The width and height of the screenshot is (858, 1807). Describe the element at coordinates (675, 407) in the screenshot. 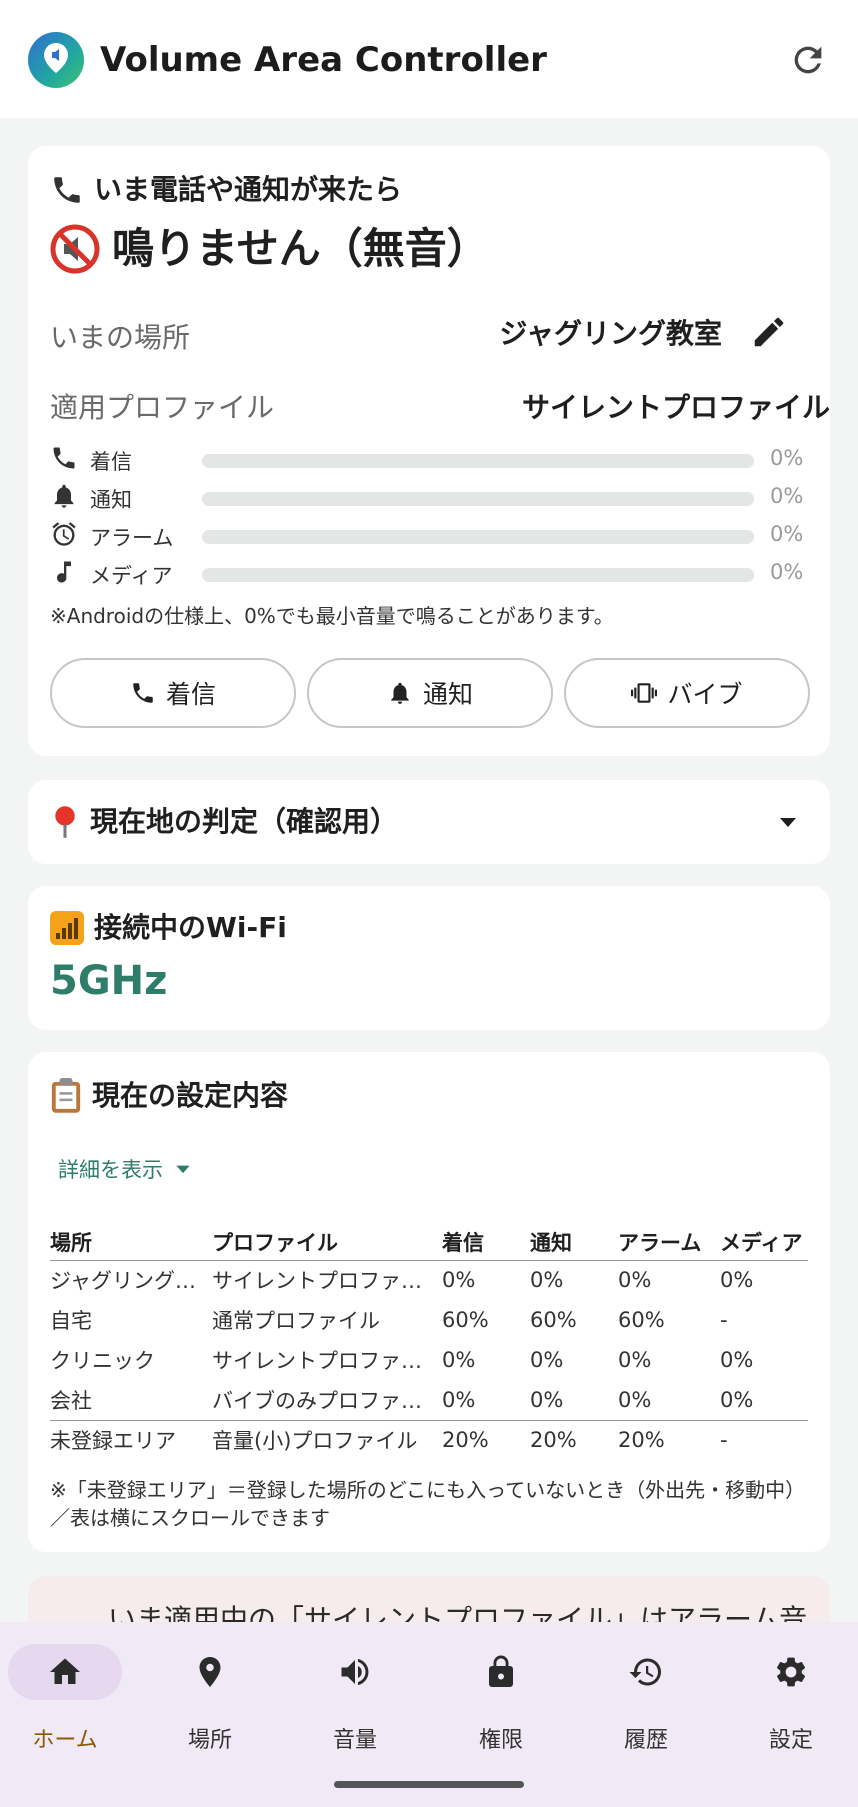

I see `profile-value: サイレントプロファイル` at that location.